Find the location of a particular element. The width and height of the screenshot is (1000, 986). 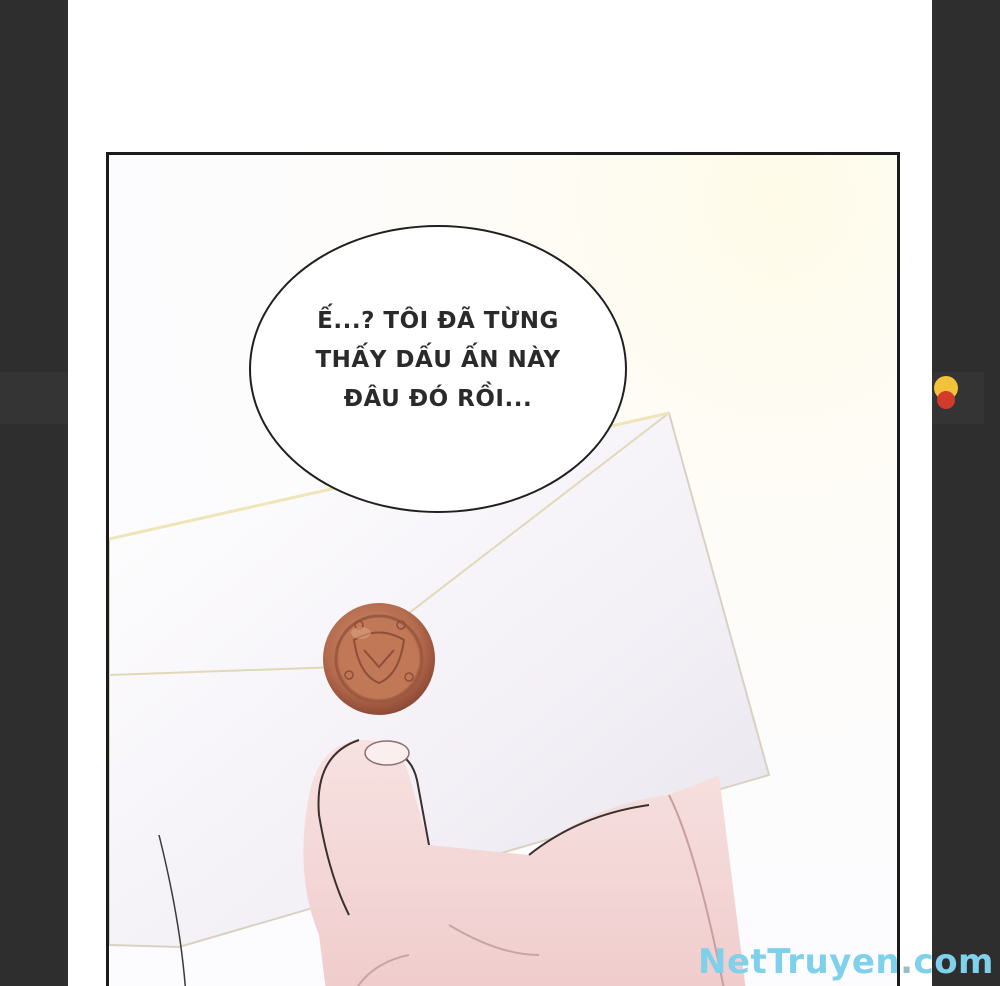

site-watermark: NetTruyen.com is located at coordinates (846, 962).